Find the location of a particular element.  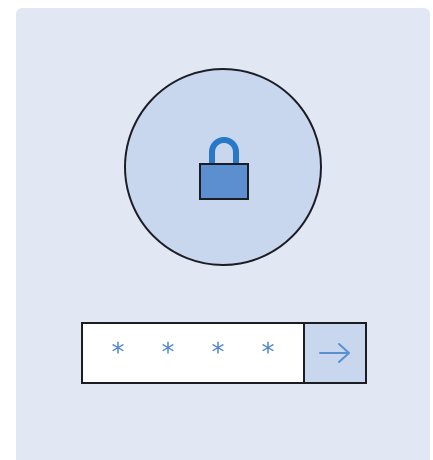

password-row: * * * * is located at coordinates (224, 353).